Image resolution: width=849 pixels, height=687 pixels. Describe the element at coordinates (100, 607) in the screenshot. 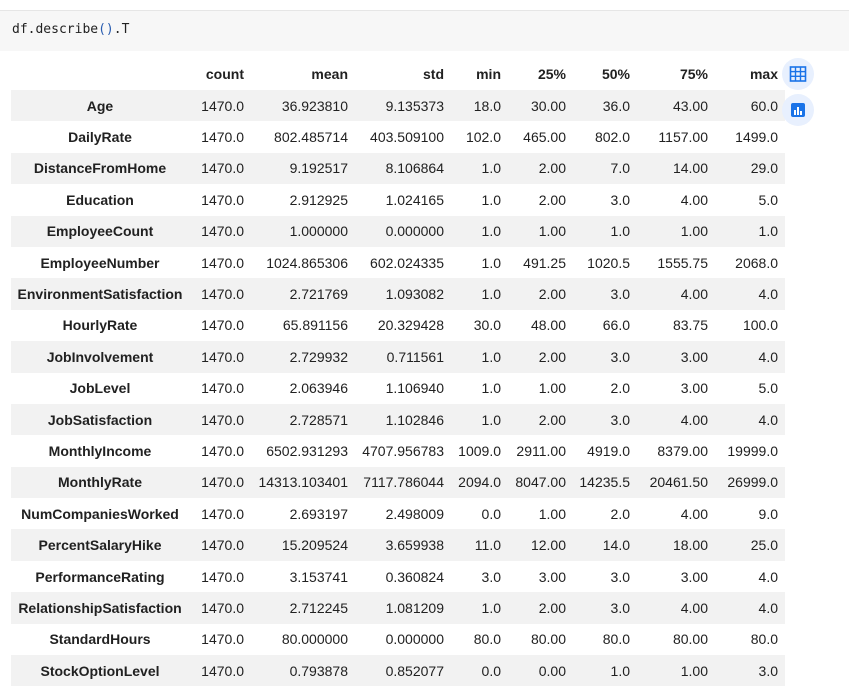

I see `row-label: RelationshipSatisfaction` at that location.